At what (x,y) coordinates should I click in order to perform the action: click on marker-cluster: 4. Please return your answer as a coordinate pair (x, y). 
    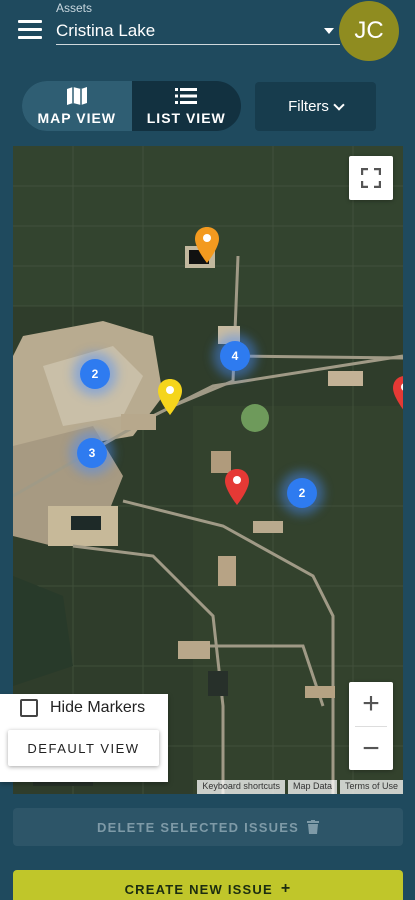
    Looking at the image, I should click on (235, 356).